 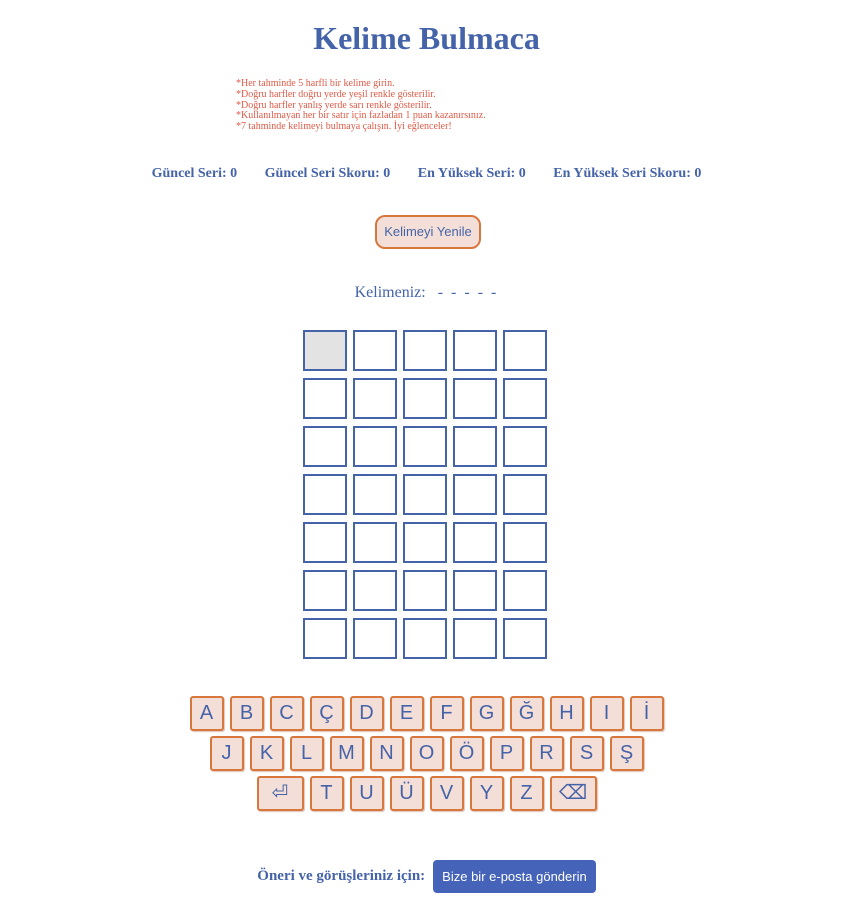 What do you see at coordinates (194, 173) in the screenshot?
I see `current-streak: Güncel Seri: 0` at bounding box center [194, 173].